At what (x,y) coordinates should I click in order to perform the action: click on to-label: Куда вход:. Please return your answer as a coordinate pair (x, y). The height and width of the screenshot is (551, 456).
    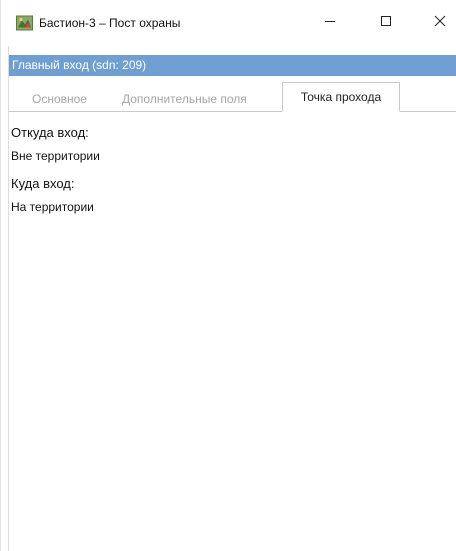
    Looking at the image, I should click on (43, 183).